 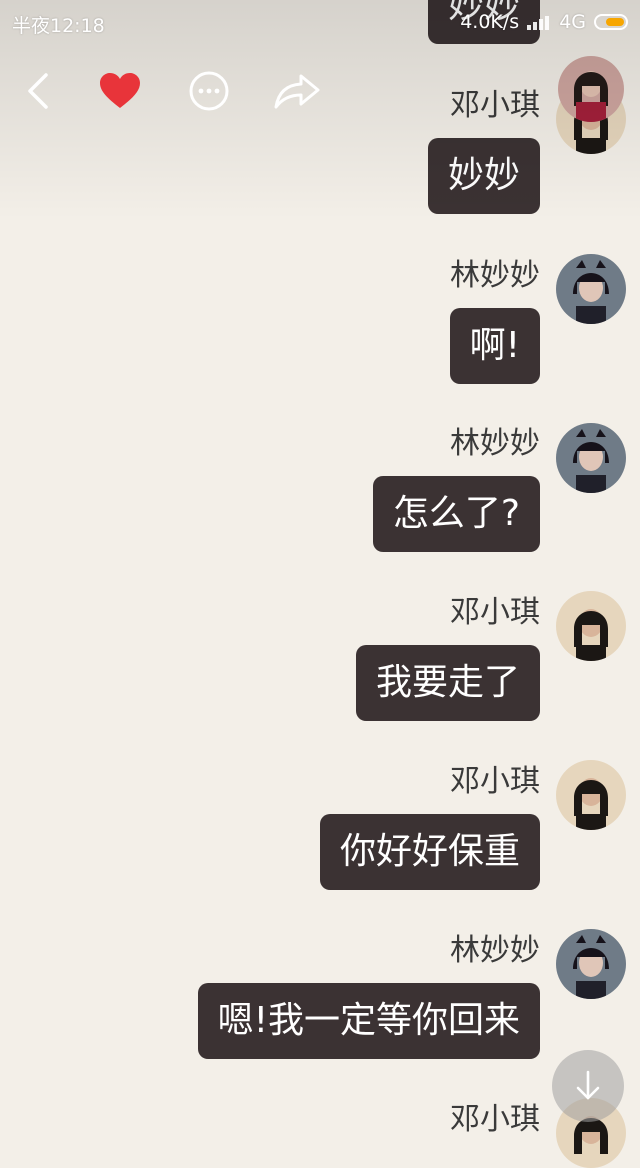 What do you see at coordinates (429, 852) in the screenshot?
I see `message-bubble: 你好好保重` at bounding box center [429, 852].